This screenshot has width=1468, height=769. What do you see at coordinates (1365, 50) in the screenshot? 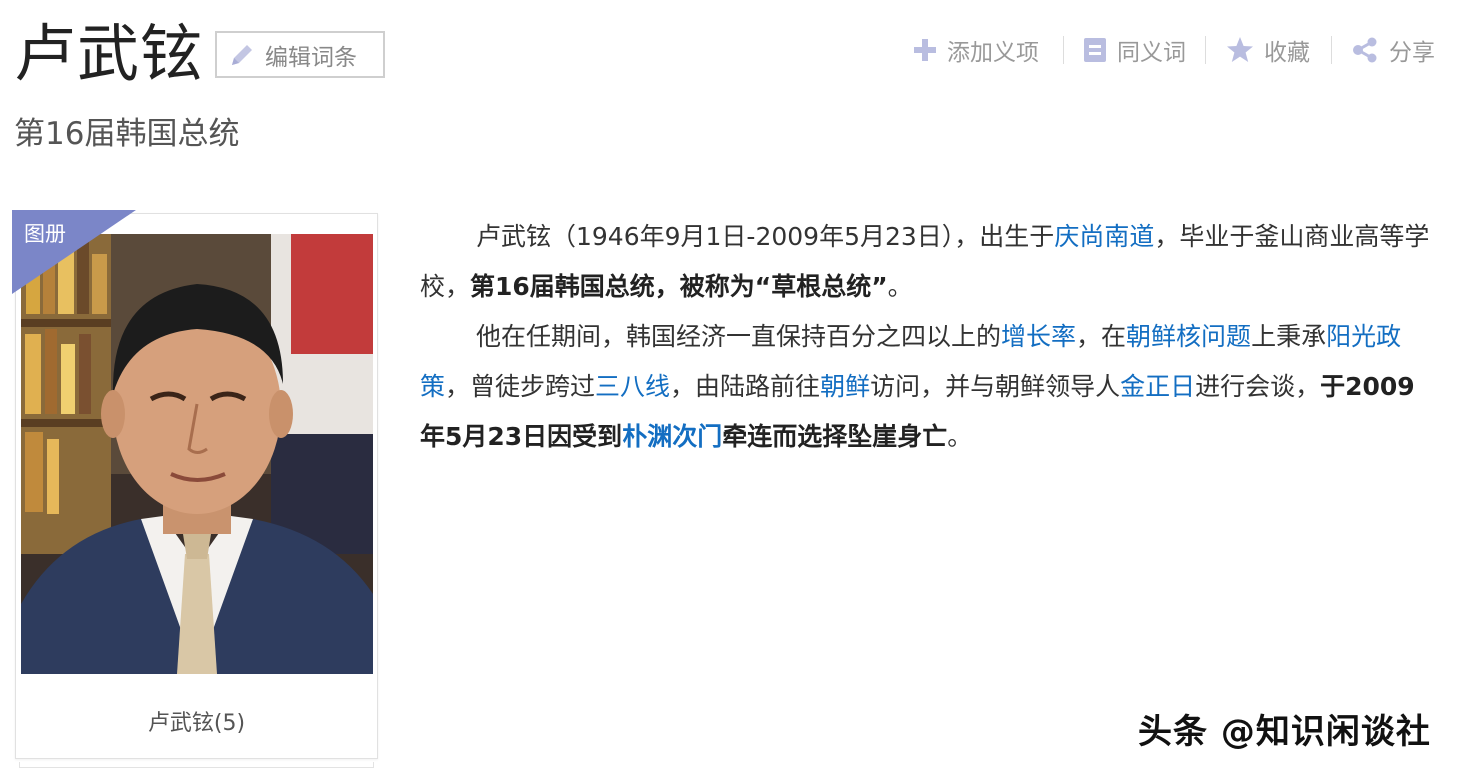
I see `share-icon` at bounding box center [1365, 50].